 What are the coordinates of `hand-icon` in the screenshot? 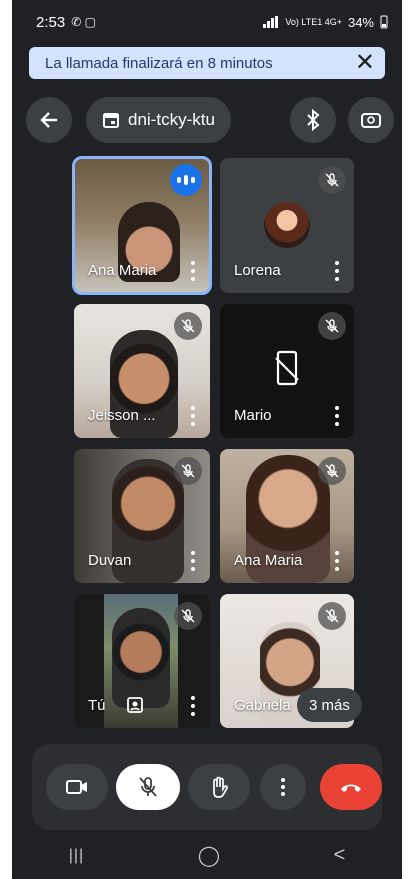 It's located at (220, 787).